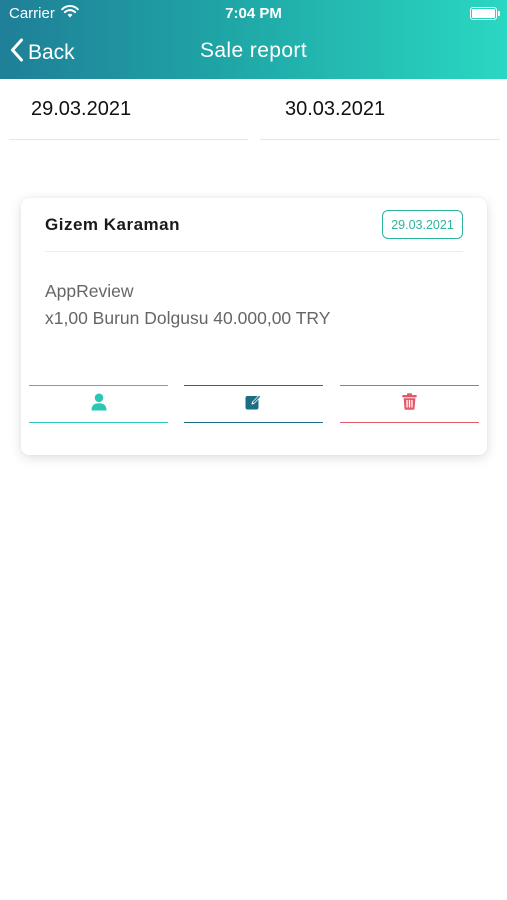  I want to click on sale-card-header: Gizem Karaman 29.03.2021, so click(254, 225).